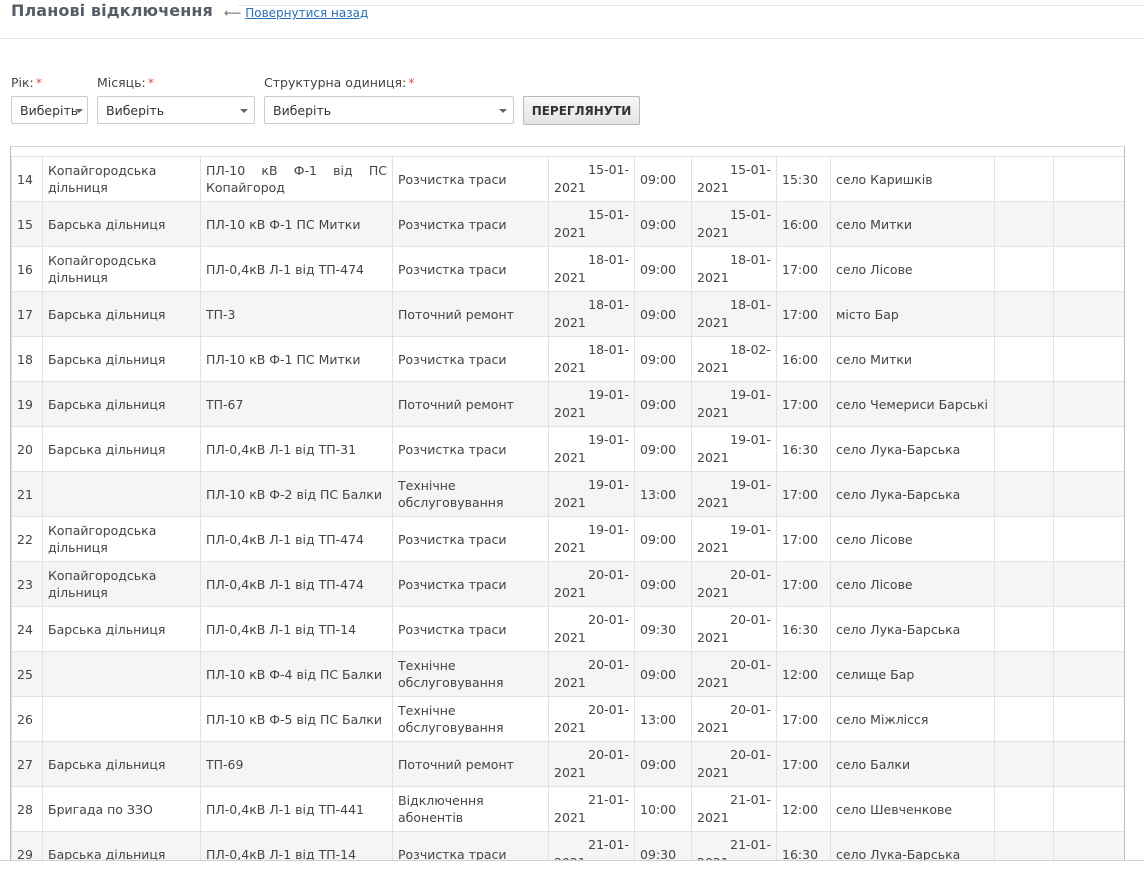 The image size is (1144, 882). Describe the element at coordinates (750, 619) in the screenshot. I see `end-date-day-month: 20-01-` at that location.